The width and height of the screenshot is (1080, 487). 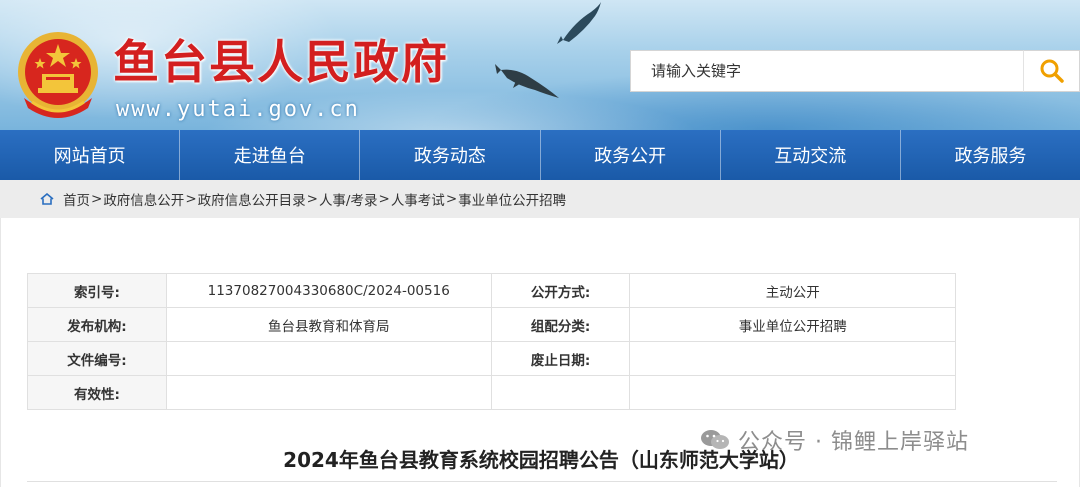 I want to click on breadcrumb-public-recruitment: 事业单位公开招聘, so click(x=512, y=199).